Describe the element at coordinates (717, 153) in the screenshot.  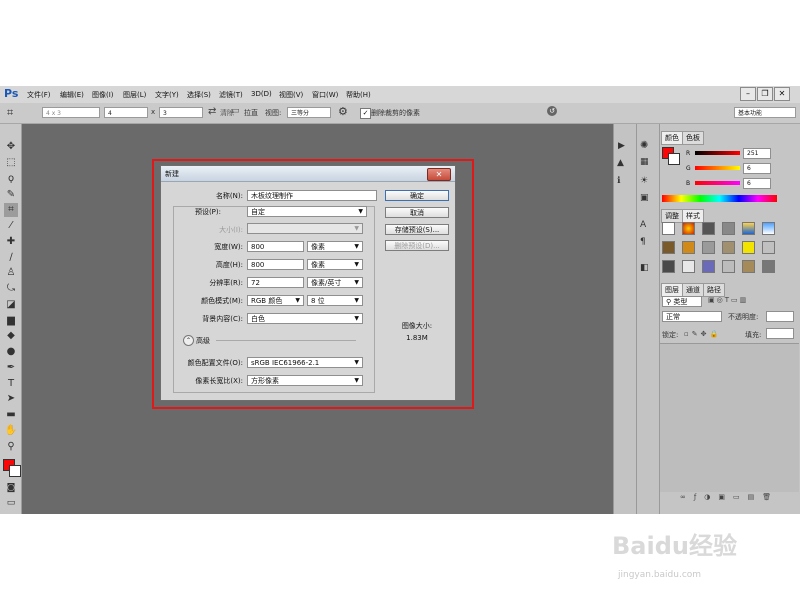
I see `r-slider` at that location.